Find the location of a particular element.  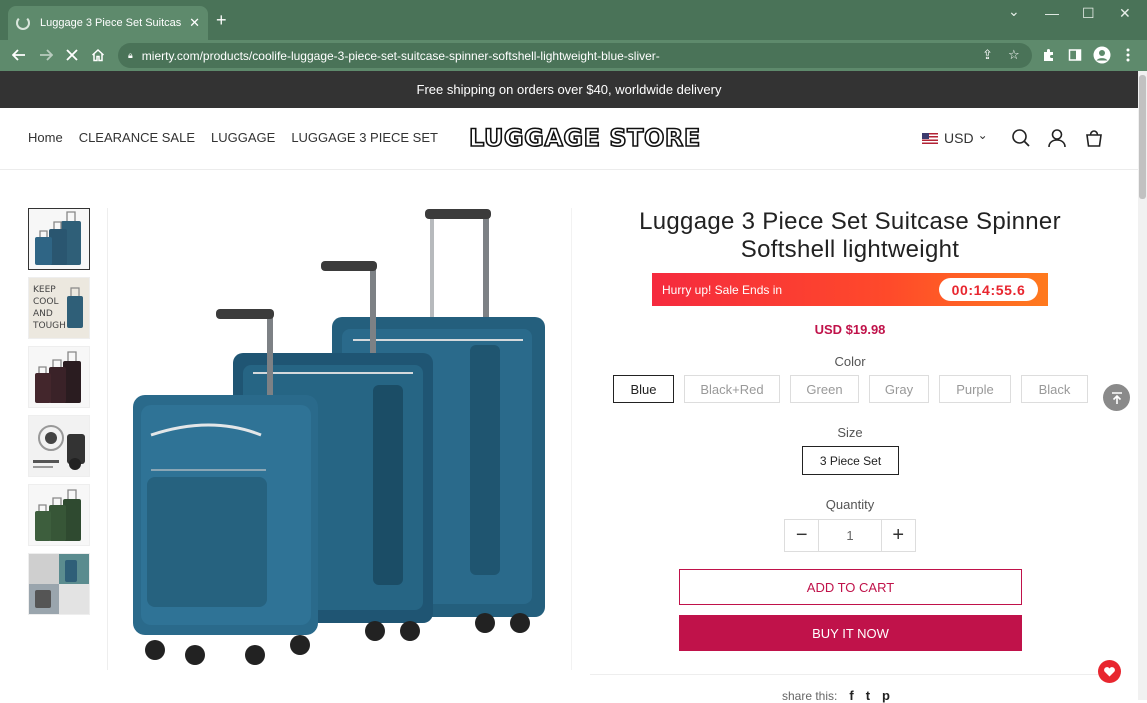

nav-clearance-sale: CLEARANCE SALE is located at coordinates (137, 137).